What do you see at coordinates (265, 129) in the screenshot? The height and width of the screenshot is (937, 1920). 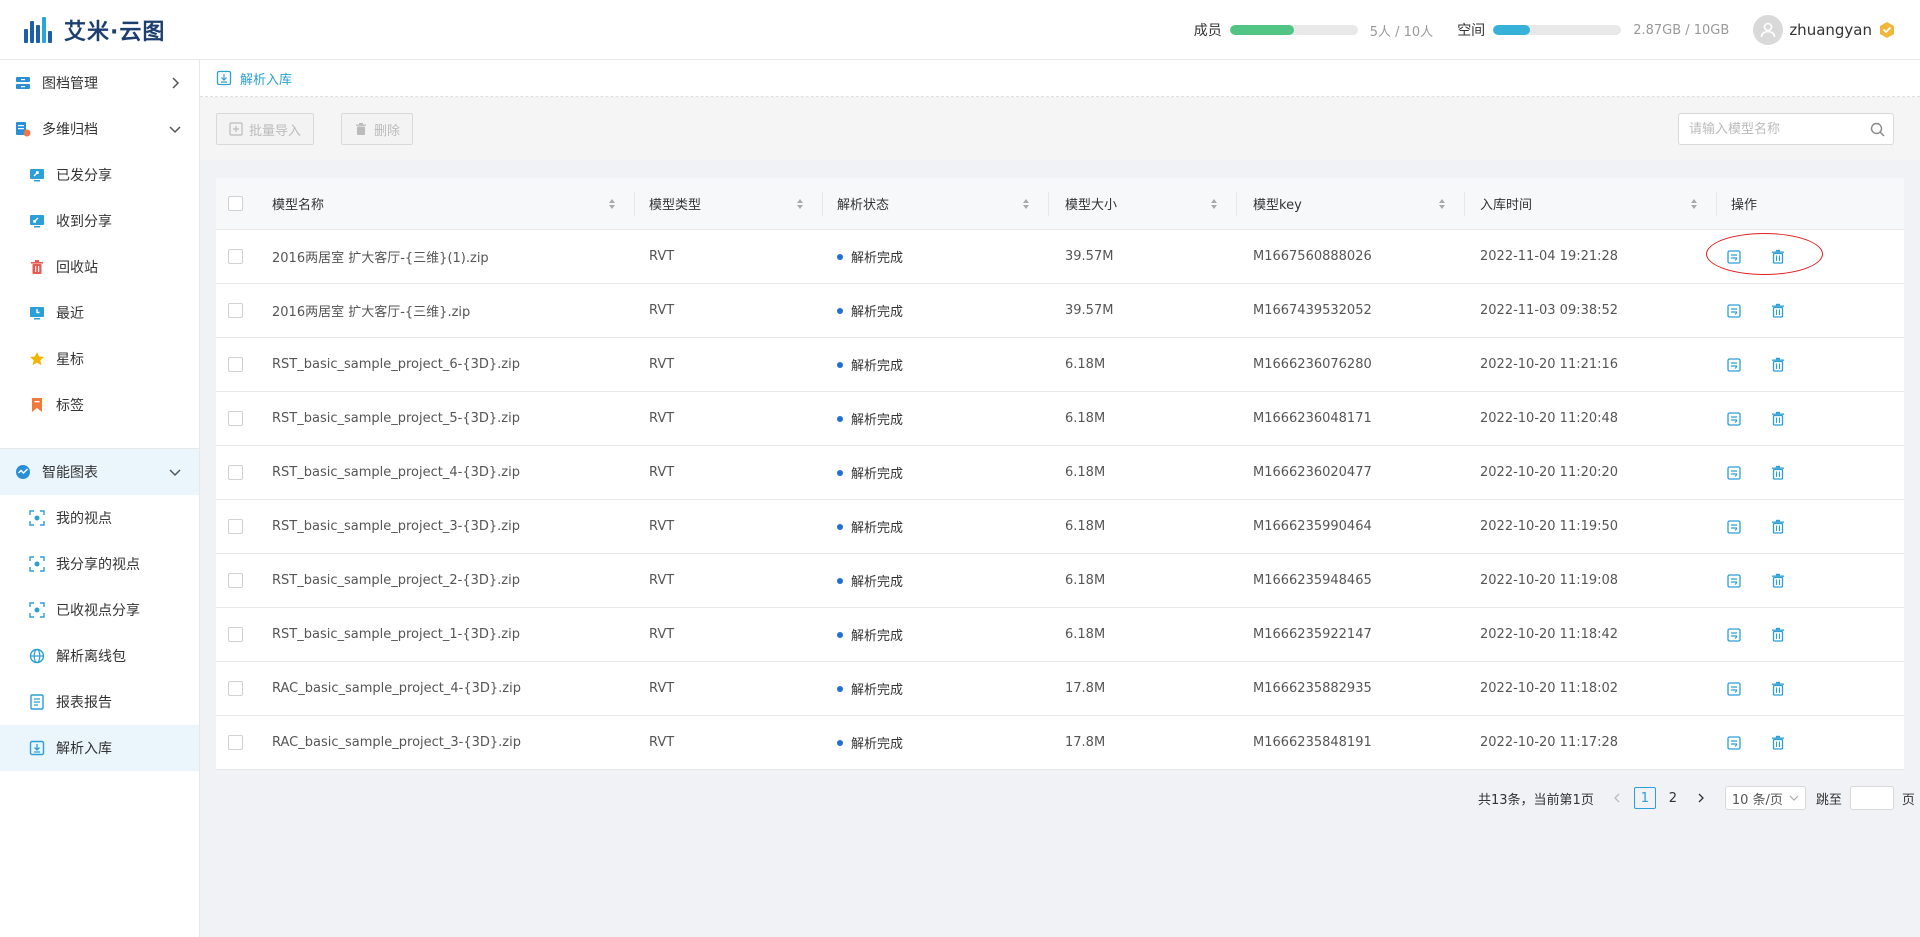 I see `batch-import-button: 批量导入` at bounding box center [265, 129].